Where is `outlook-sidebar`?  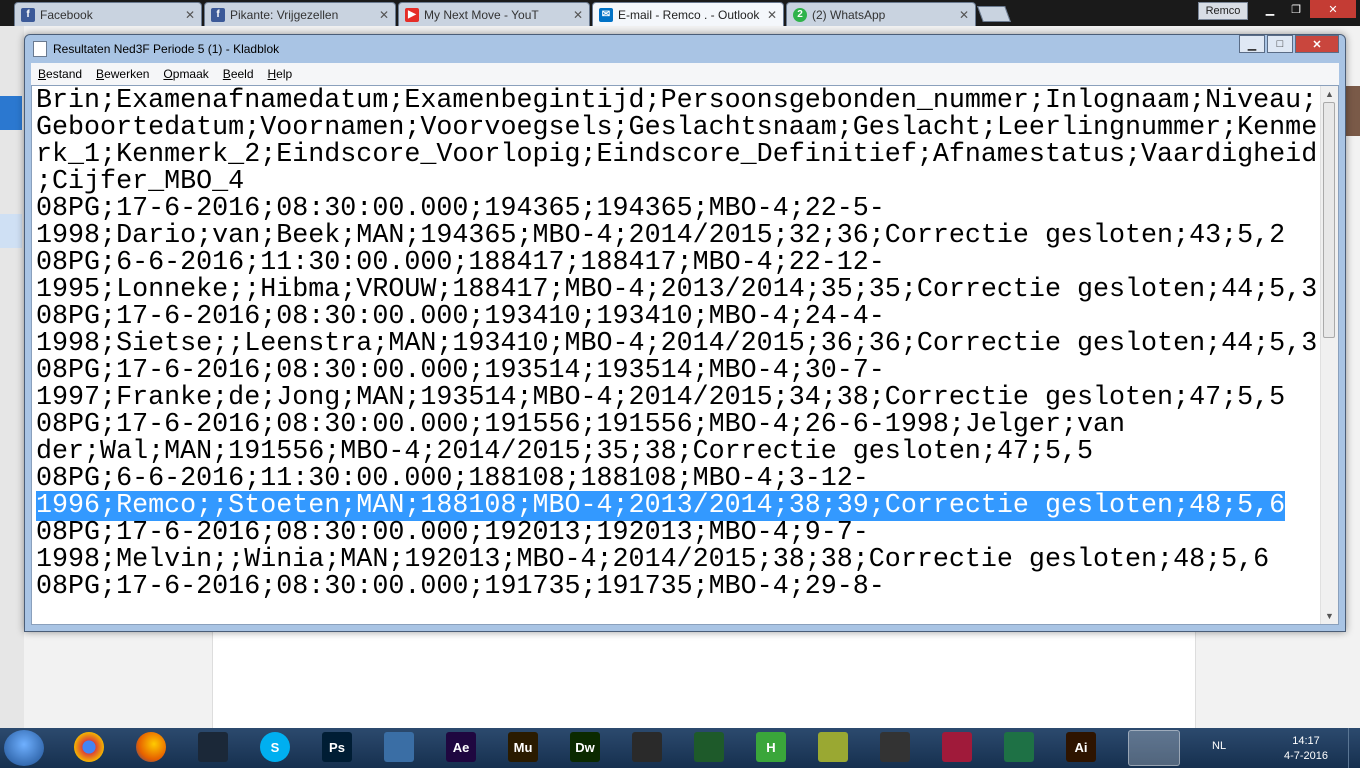 outlook-sidebar is located at coordinates (12, 377).